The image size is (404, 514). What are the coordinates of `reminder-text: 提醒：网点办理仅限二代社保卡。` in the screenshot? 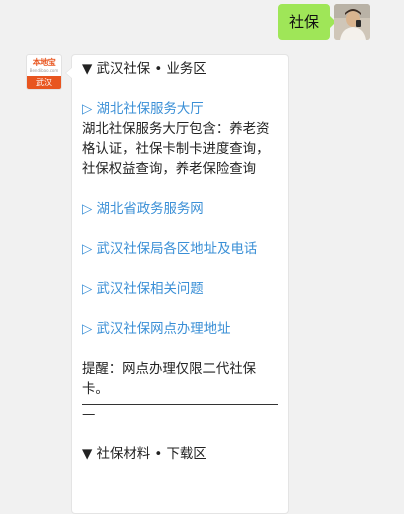 It's located at (169, 379).